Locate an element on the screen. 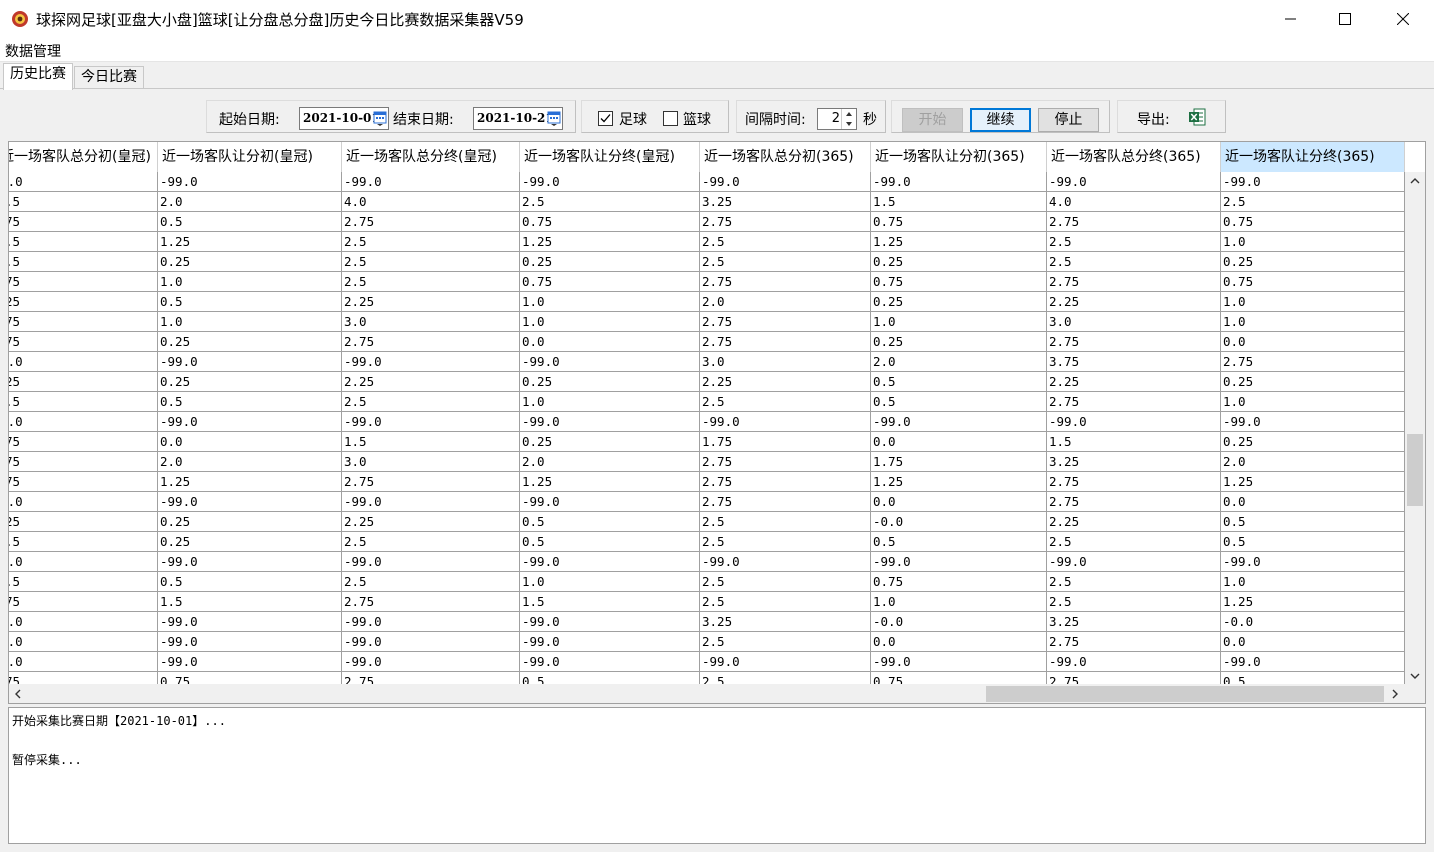 This screenshot has width=1434, height=852. table-row: 2.250.52.251.02.00.252.251.0 is located at coordinates (707, 302).